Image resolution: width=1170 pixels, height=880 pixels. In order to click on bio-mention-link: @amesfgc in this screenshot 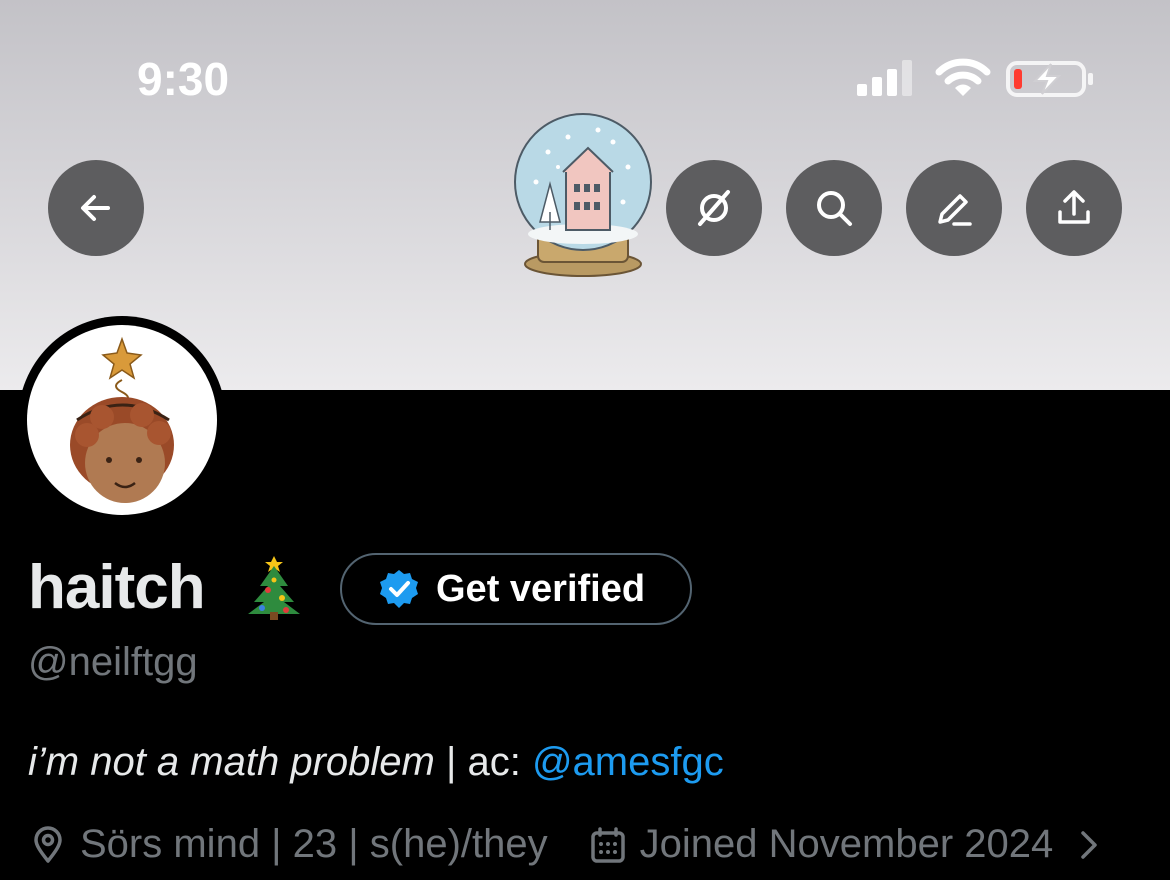, I will do `click(628, 762)`.